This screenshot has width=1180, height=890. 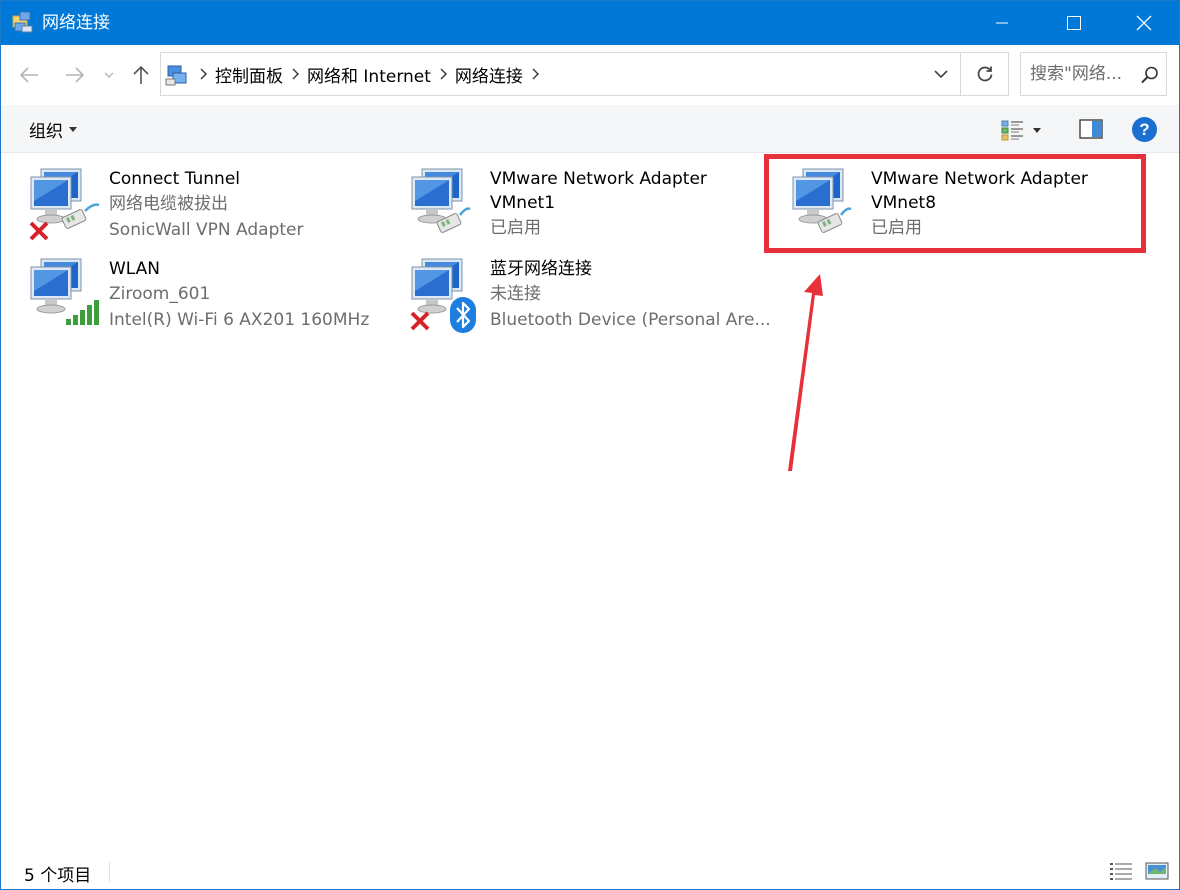 I want to click on title-bar: 网络连接, so click(x=590, y=23).